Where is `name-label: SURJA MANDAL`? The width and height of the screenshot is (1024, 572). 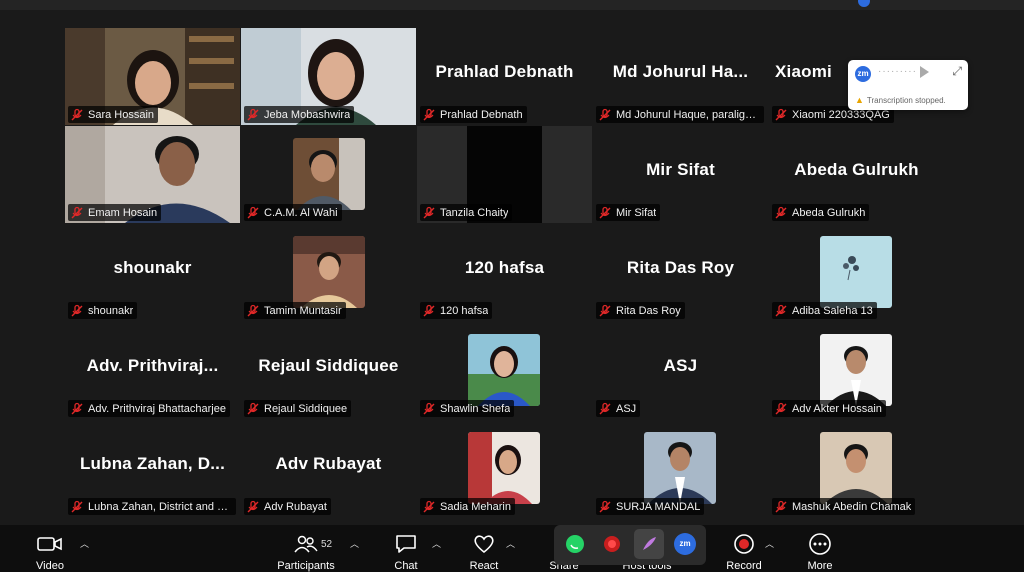
name-label: SURJA MANDAL is located at coordinates (650, 506).